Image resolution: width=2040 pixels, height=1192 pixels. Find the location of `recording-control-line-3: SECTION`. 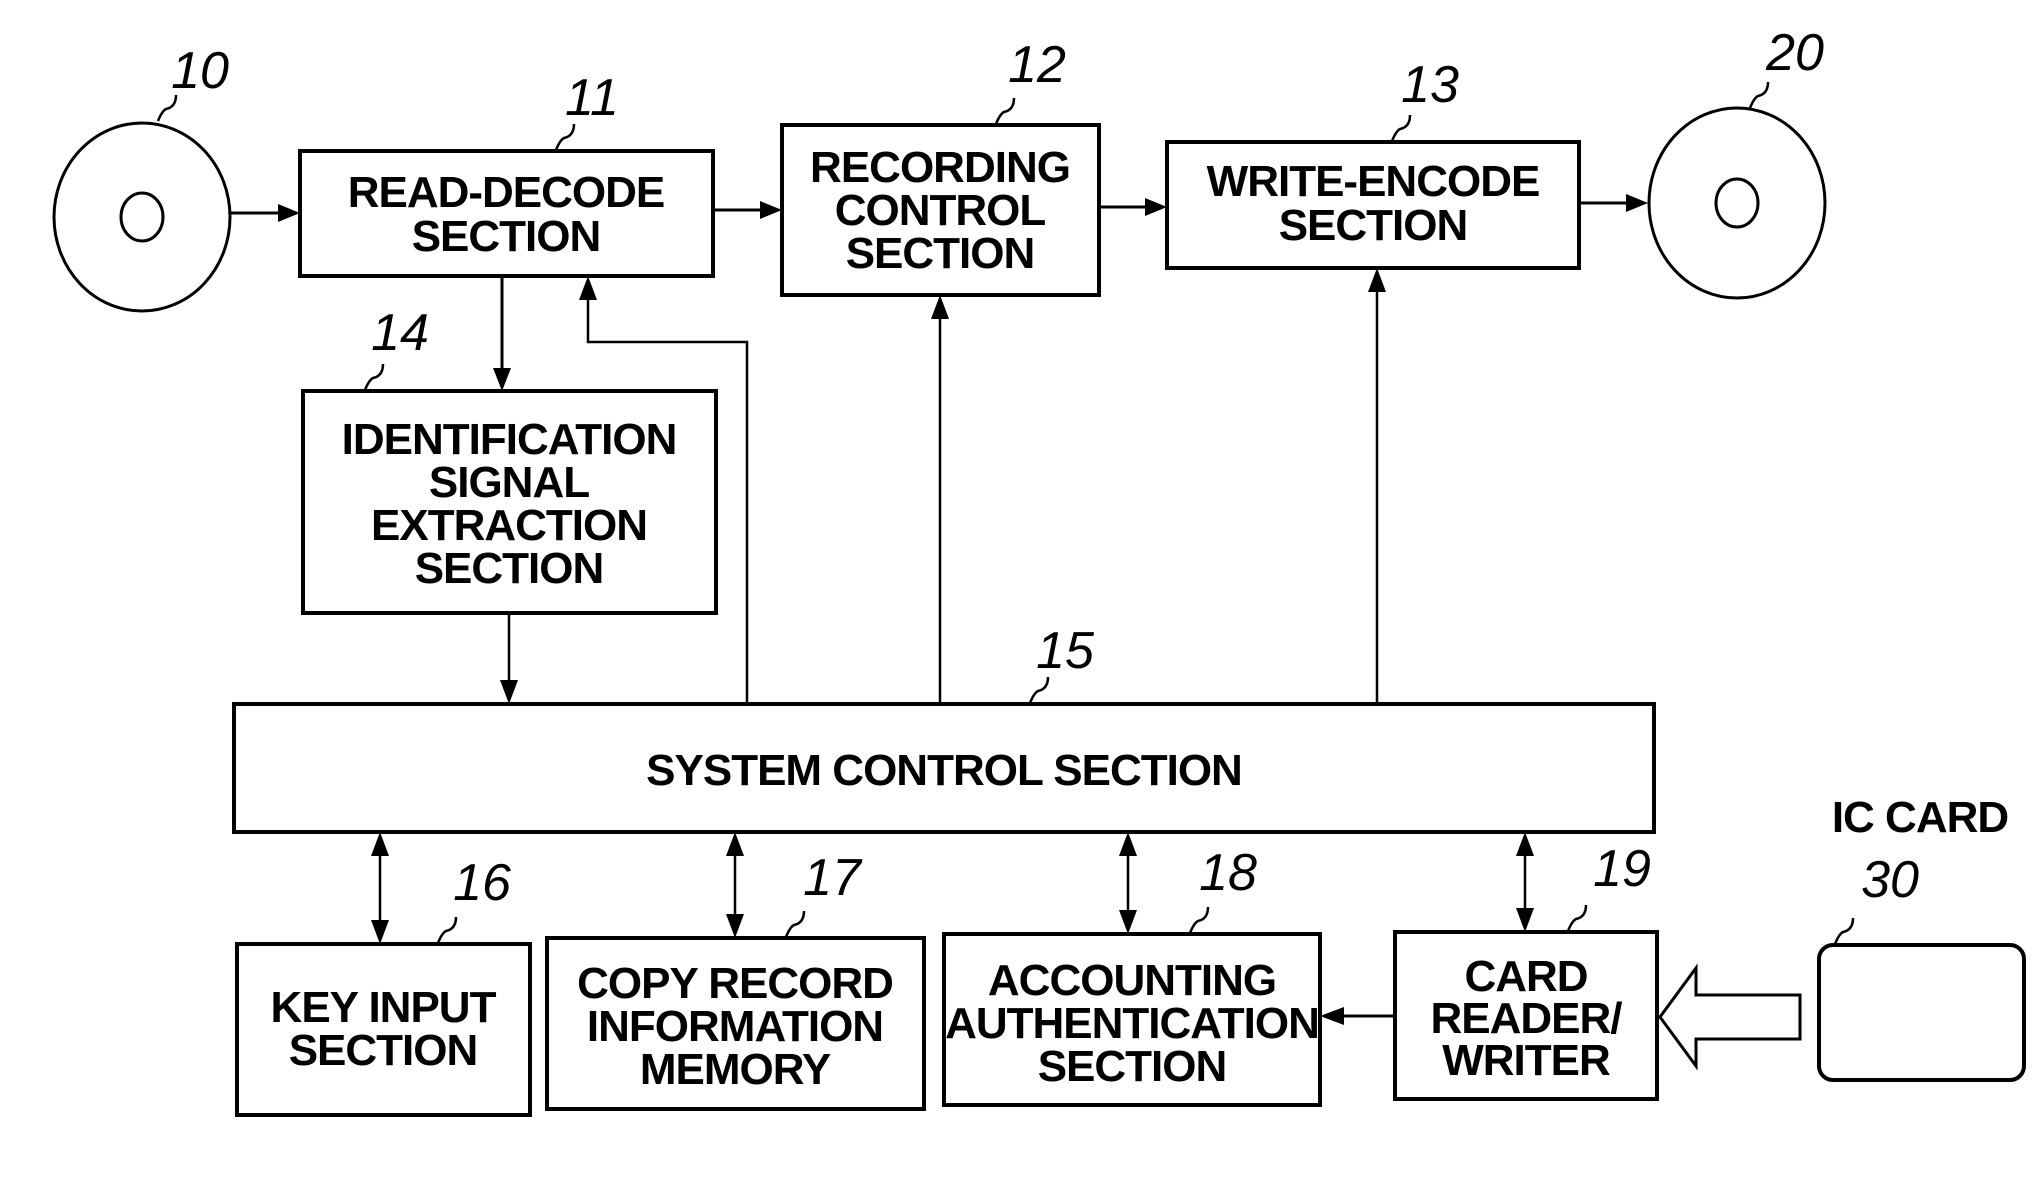

recording-control-line-3: SECTION is located at coordinates (940, 253).